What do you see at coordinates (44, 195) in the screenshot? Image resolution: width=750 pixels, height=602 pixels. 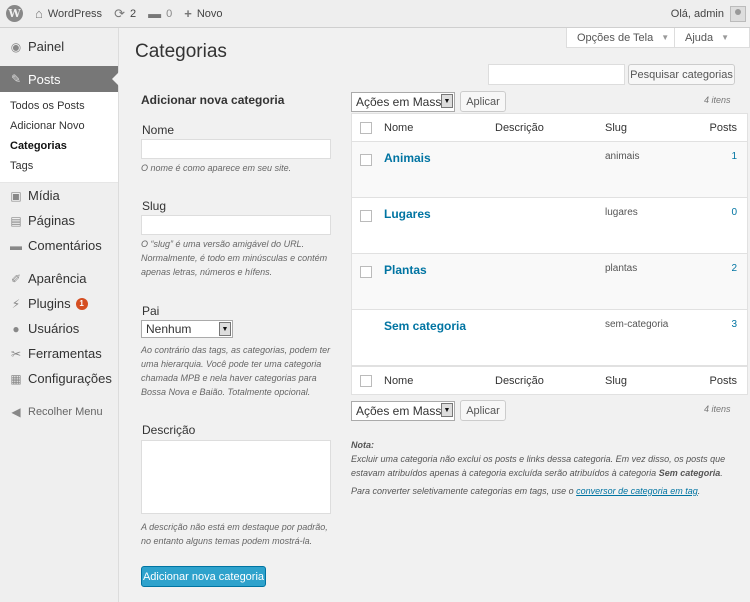 I see `sidebar-item-label: Mídia` at bounding box center [44, 195].